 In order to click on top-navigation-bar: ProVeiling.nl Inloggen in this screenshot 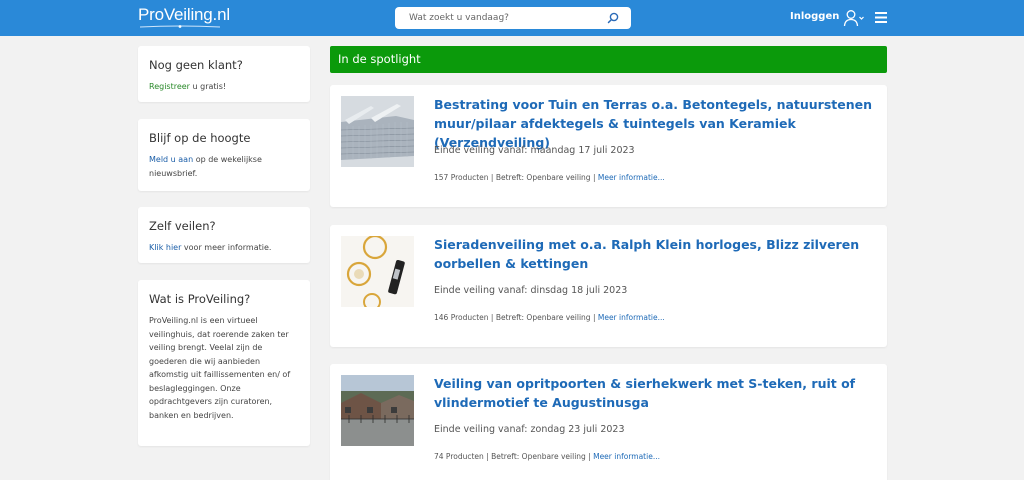, I will do `click(512, 18)`.